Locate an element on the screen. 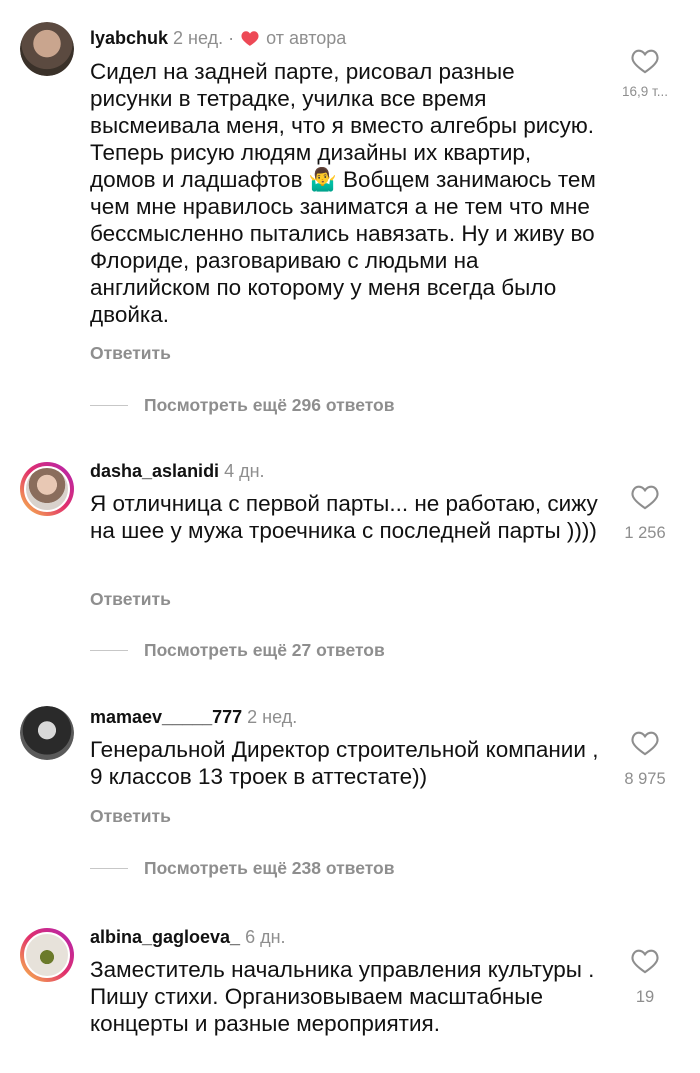 The width and height of the screenshot is (700, 1073). author-like-label: от автора is located at coordinates (306, 38).